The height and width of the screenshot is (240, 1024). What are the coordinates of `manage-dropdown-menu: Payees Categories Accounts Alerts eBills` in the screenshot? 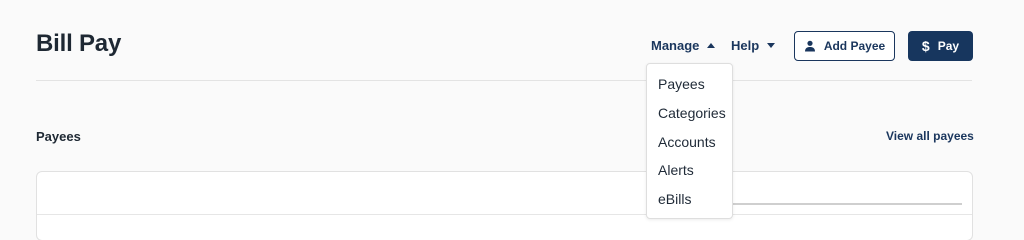 It's located at (689, 141).